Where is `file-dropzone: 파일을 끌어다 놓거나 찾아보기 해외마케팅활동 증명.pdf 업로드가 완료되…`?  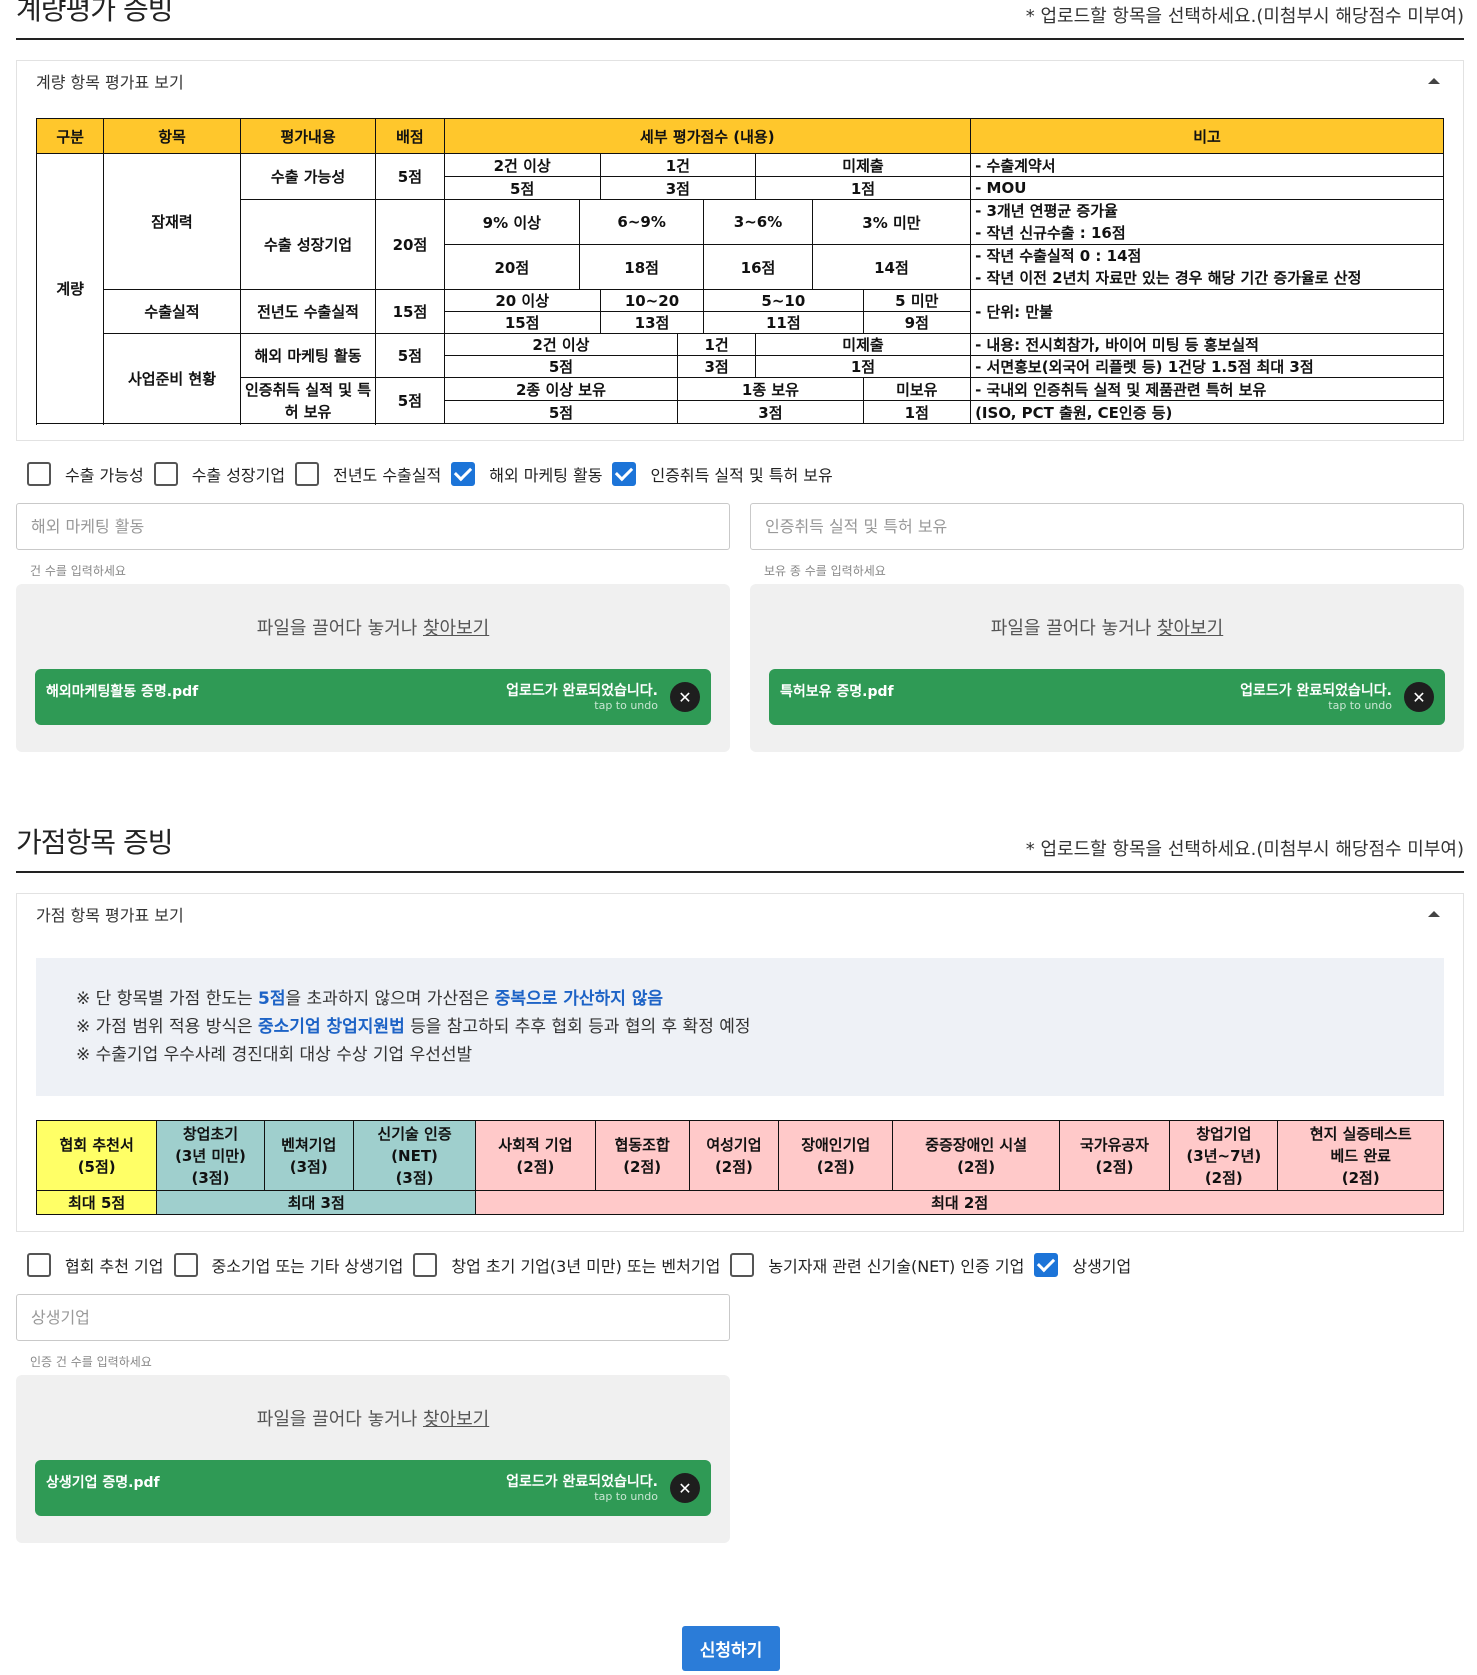 file-dropzone: 파일을 끌어다 놓거나 찾아보기 해외마케팅활동 증명.pdf 업로드가 완료되… is located at coordinates (373, 668).